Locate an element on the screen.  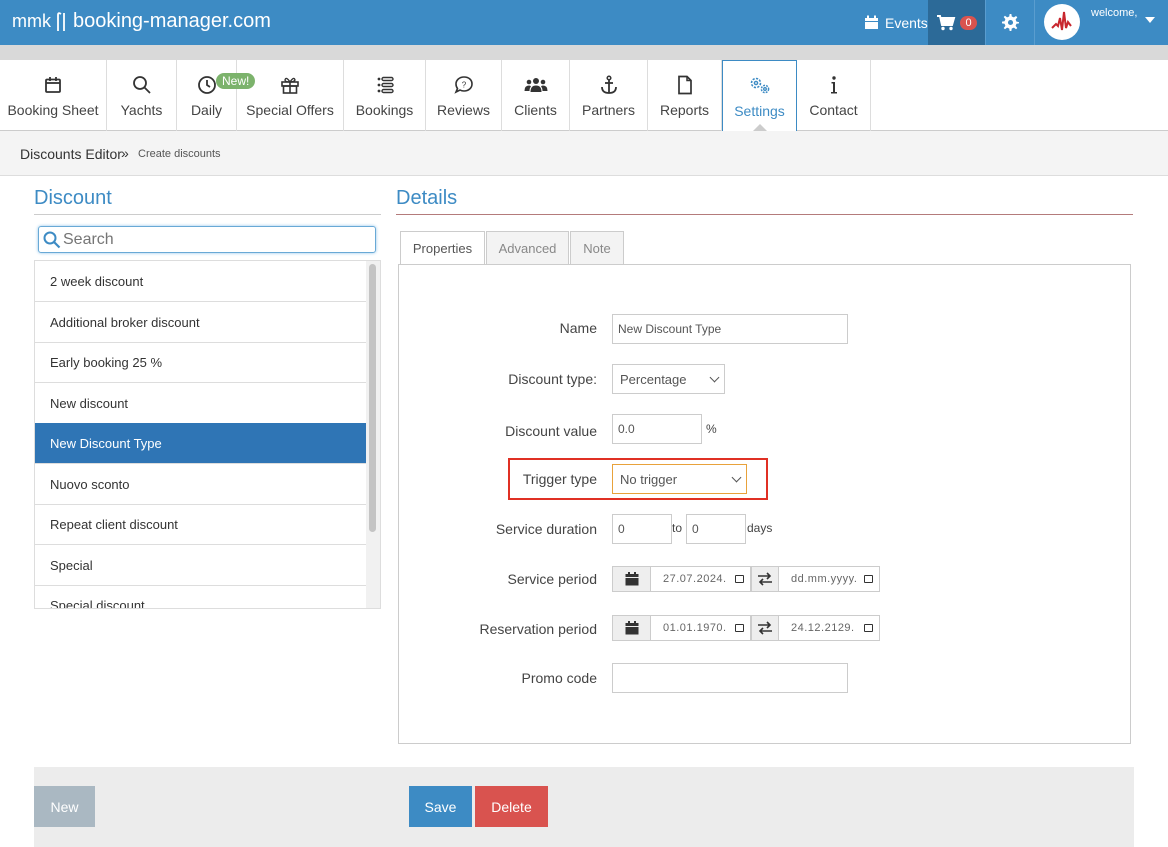
new-badge: New! is located at coordinates (236, 81).